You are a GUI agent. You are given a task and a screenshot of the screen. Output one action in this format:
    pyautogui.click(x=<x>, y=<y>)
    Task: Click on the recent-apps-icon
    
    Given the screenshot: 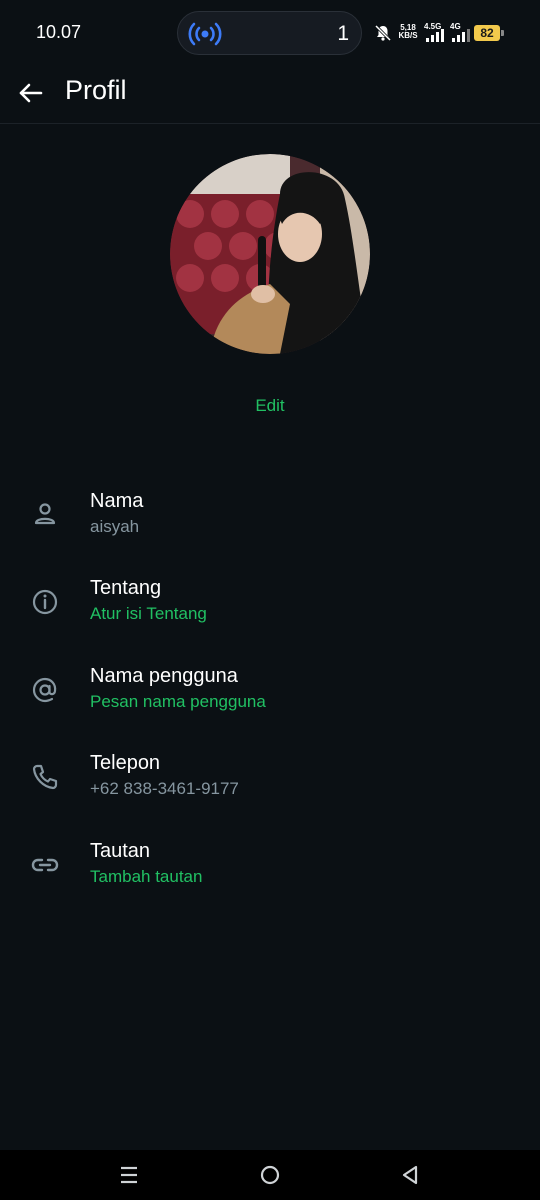 What is the action you would take?
    pyautogui.click(x=129, y=1175)
    